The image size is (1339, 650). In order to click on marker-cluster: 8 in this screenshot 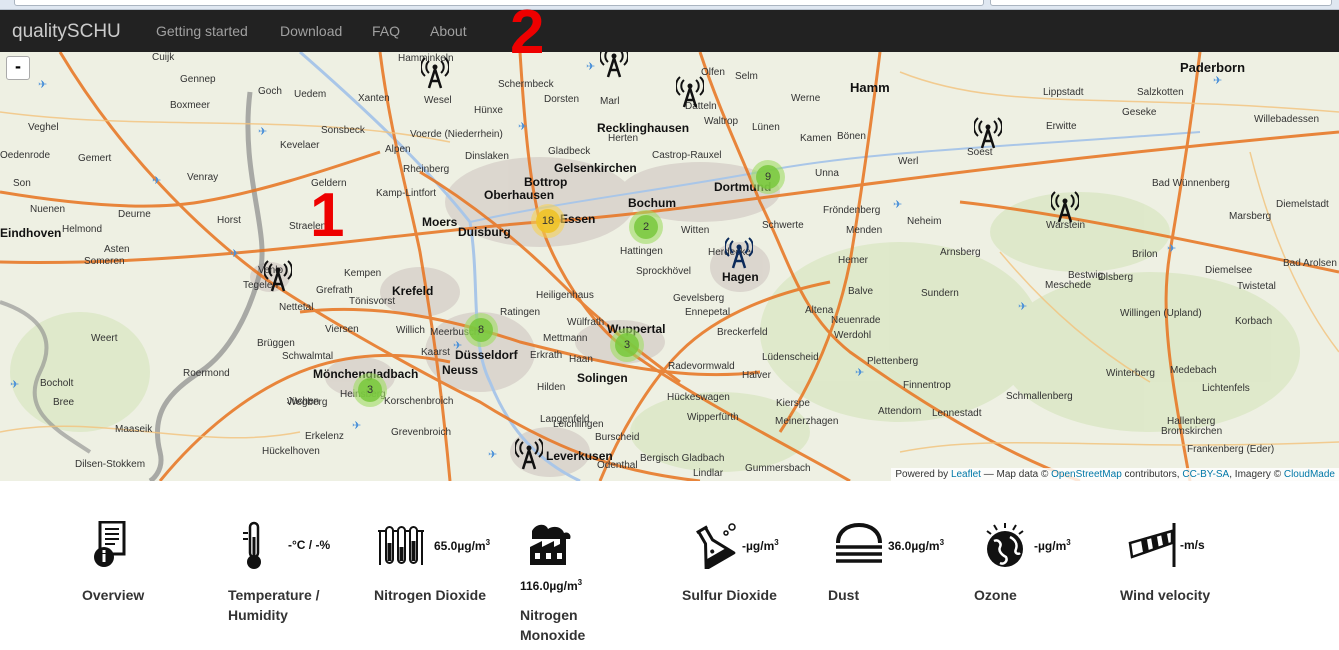, I will do `click(481, 330)`.